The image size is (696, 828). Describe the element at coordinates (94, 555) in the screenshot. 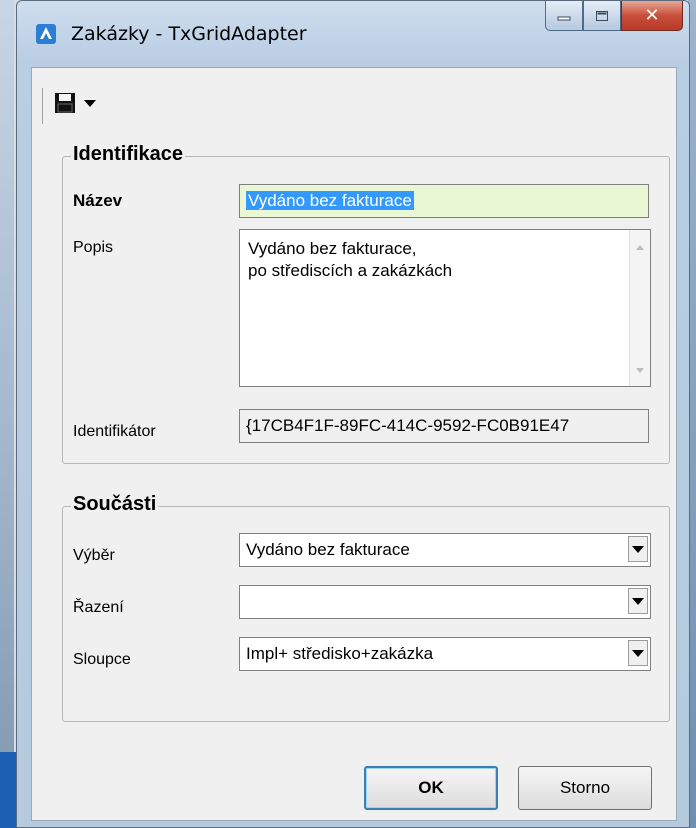

I see `vyber-label: Výběr` at that location.